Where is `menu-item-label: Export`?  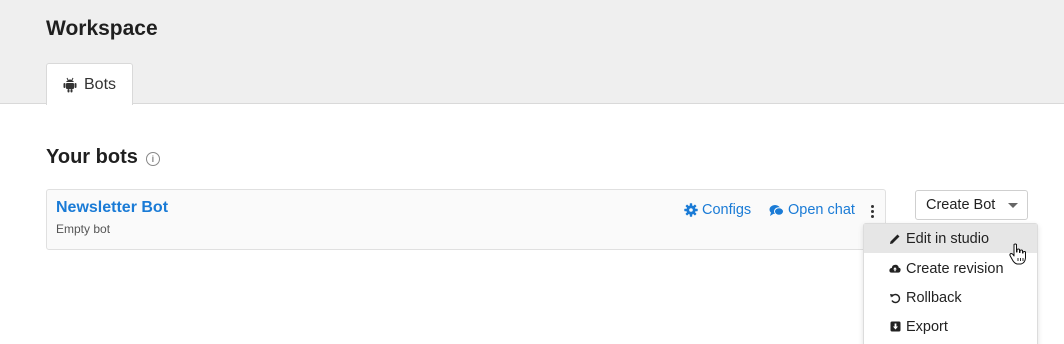 menu-item-label: Export is located at coordinates (927, 326).